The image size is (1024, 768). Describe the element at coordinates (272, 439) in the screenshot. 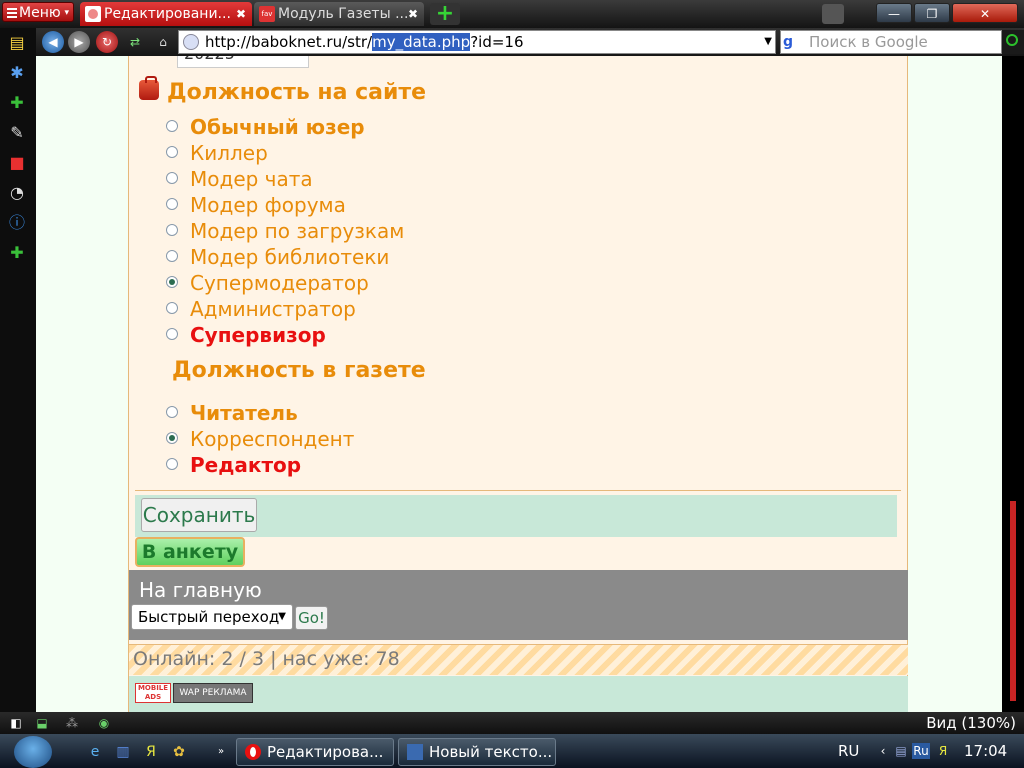

I see `radio-label: Корреспондент` at that location.